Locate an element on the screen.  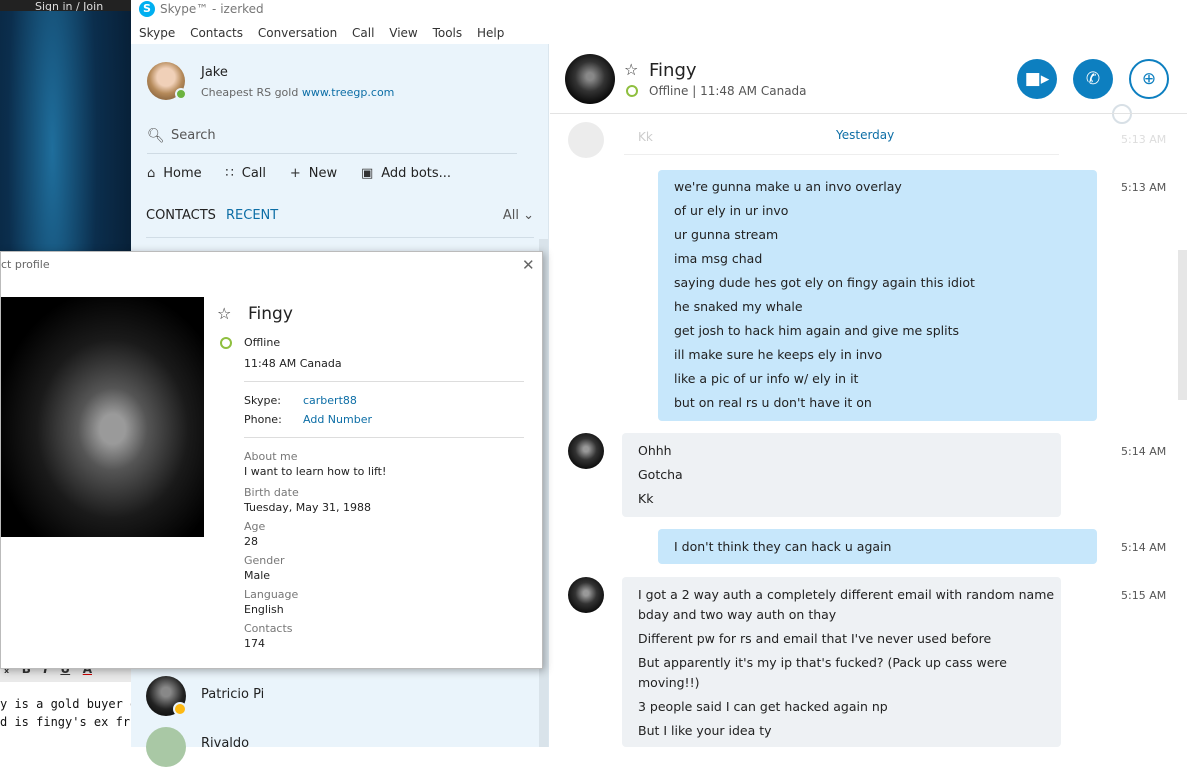
chat-status: Offline | 11:48 AM Canada is located at coordinates (728, 91).